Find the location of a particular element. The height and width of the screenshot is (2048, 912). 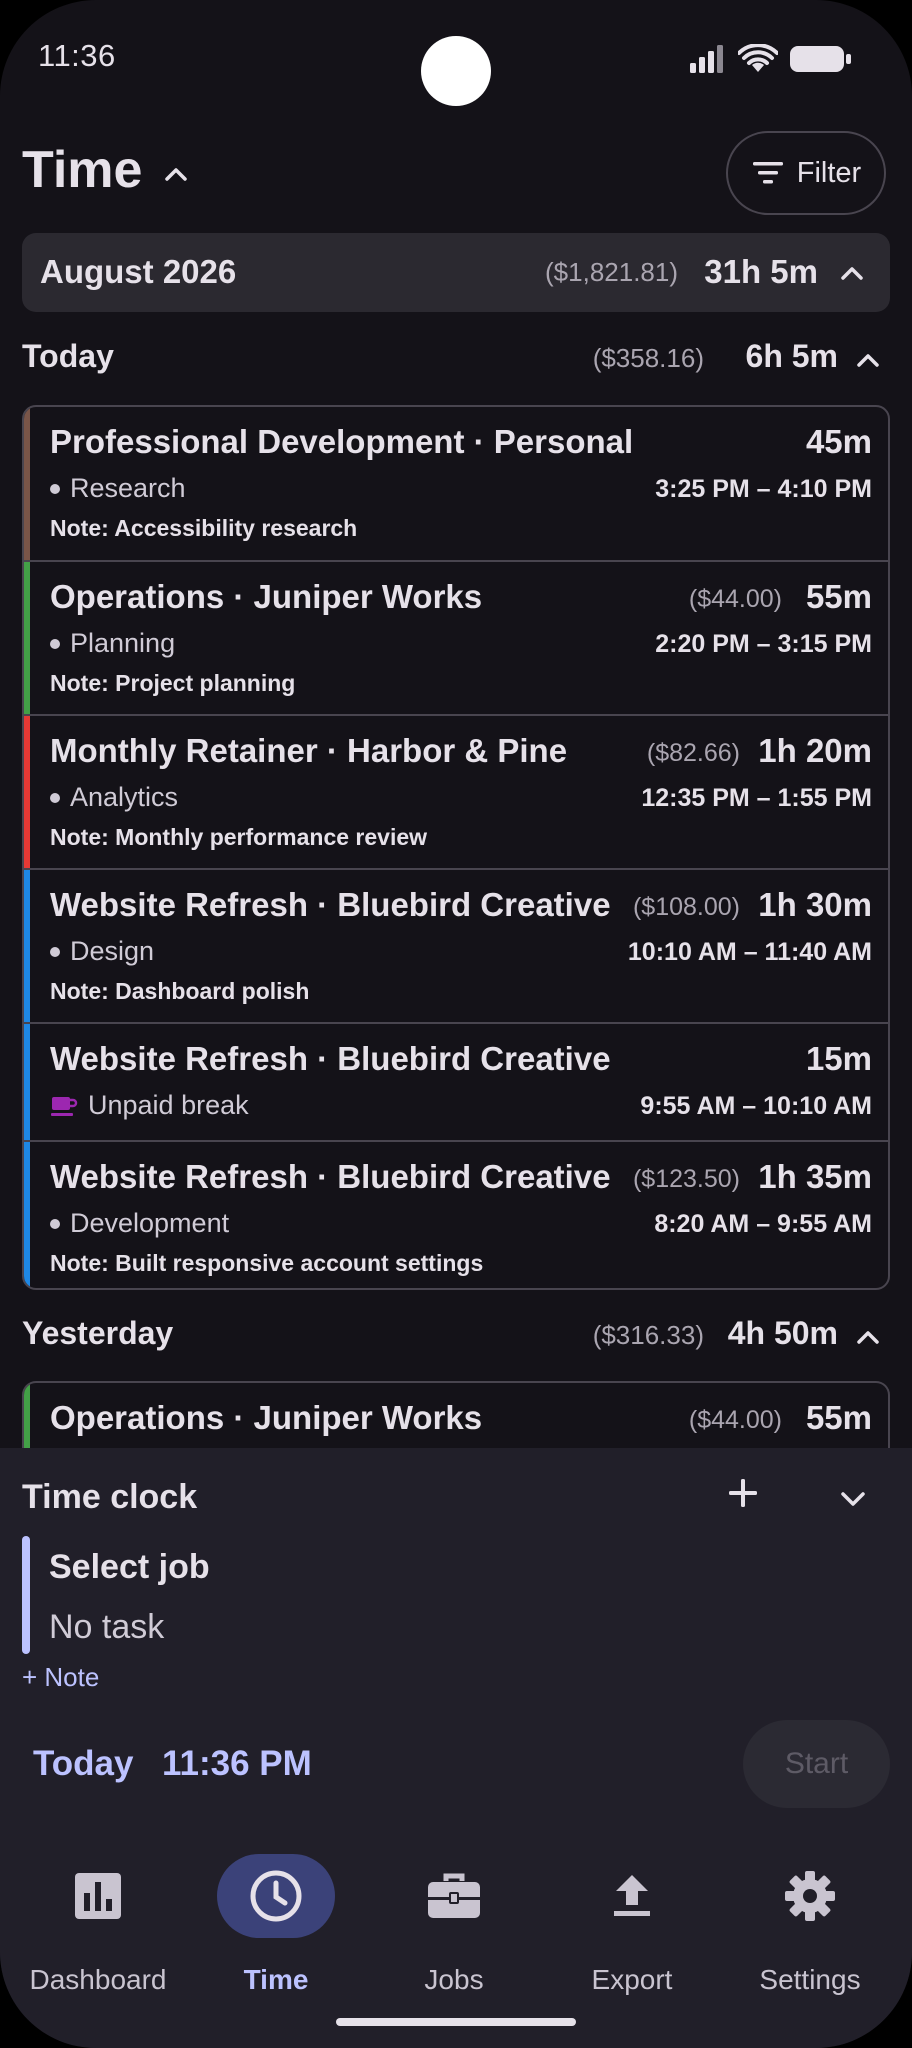

nav-item-jobs: Jobs is located at coordinates (455, 1924).